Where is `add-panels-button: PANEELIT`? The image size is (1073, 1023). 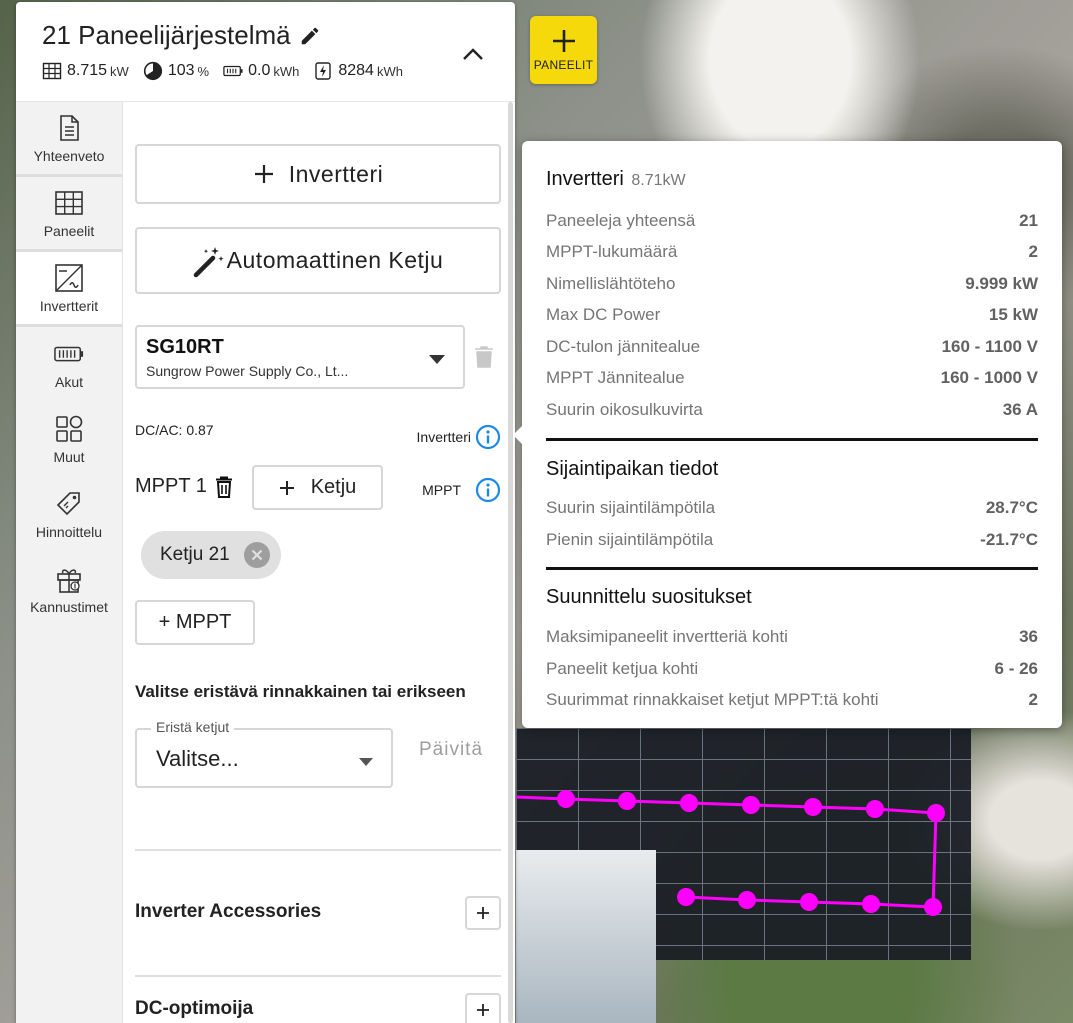
add-panels-button: PANEELIT is located at coordinates (563, 50).